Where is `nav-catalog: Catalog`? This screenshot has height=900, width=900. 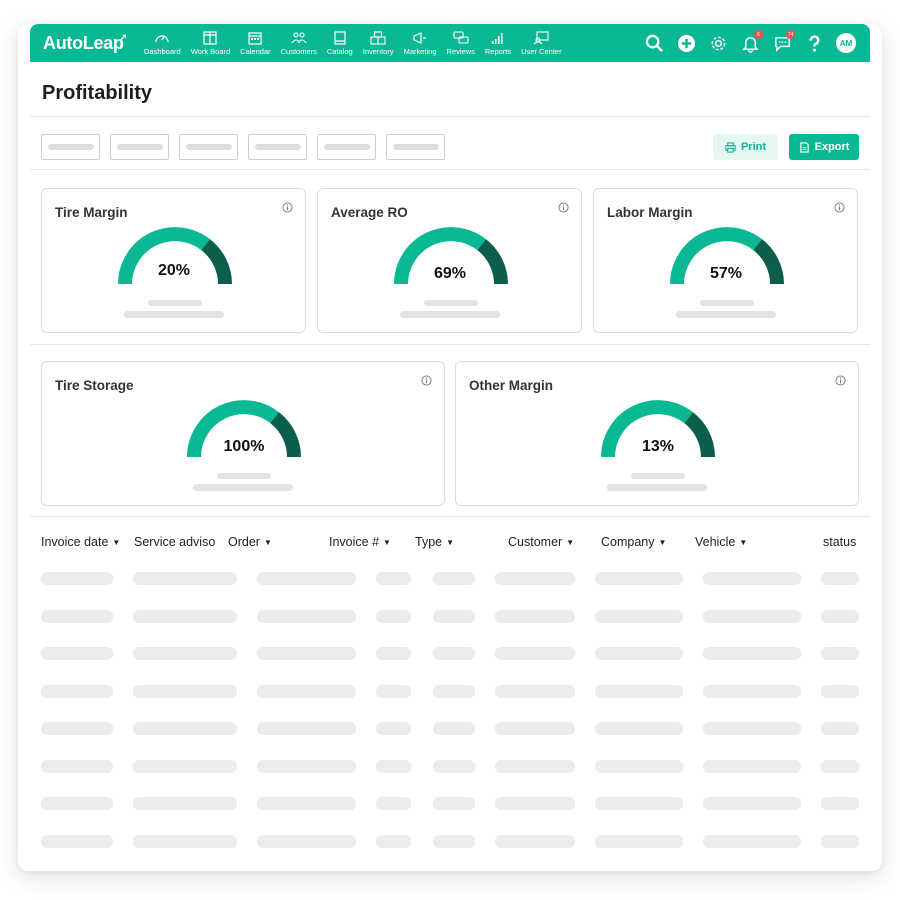 nav-catalog: Catalog is located at coordinates (340, 43).